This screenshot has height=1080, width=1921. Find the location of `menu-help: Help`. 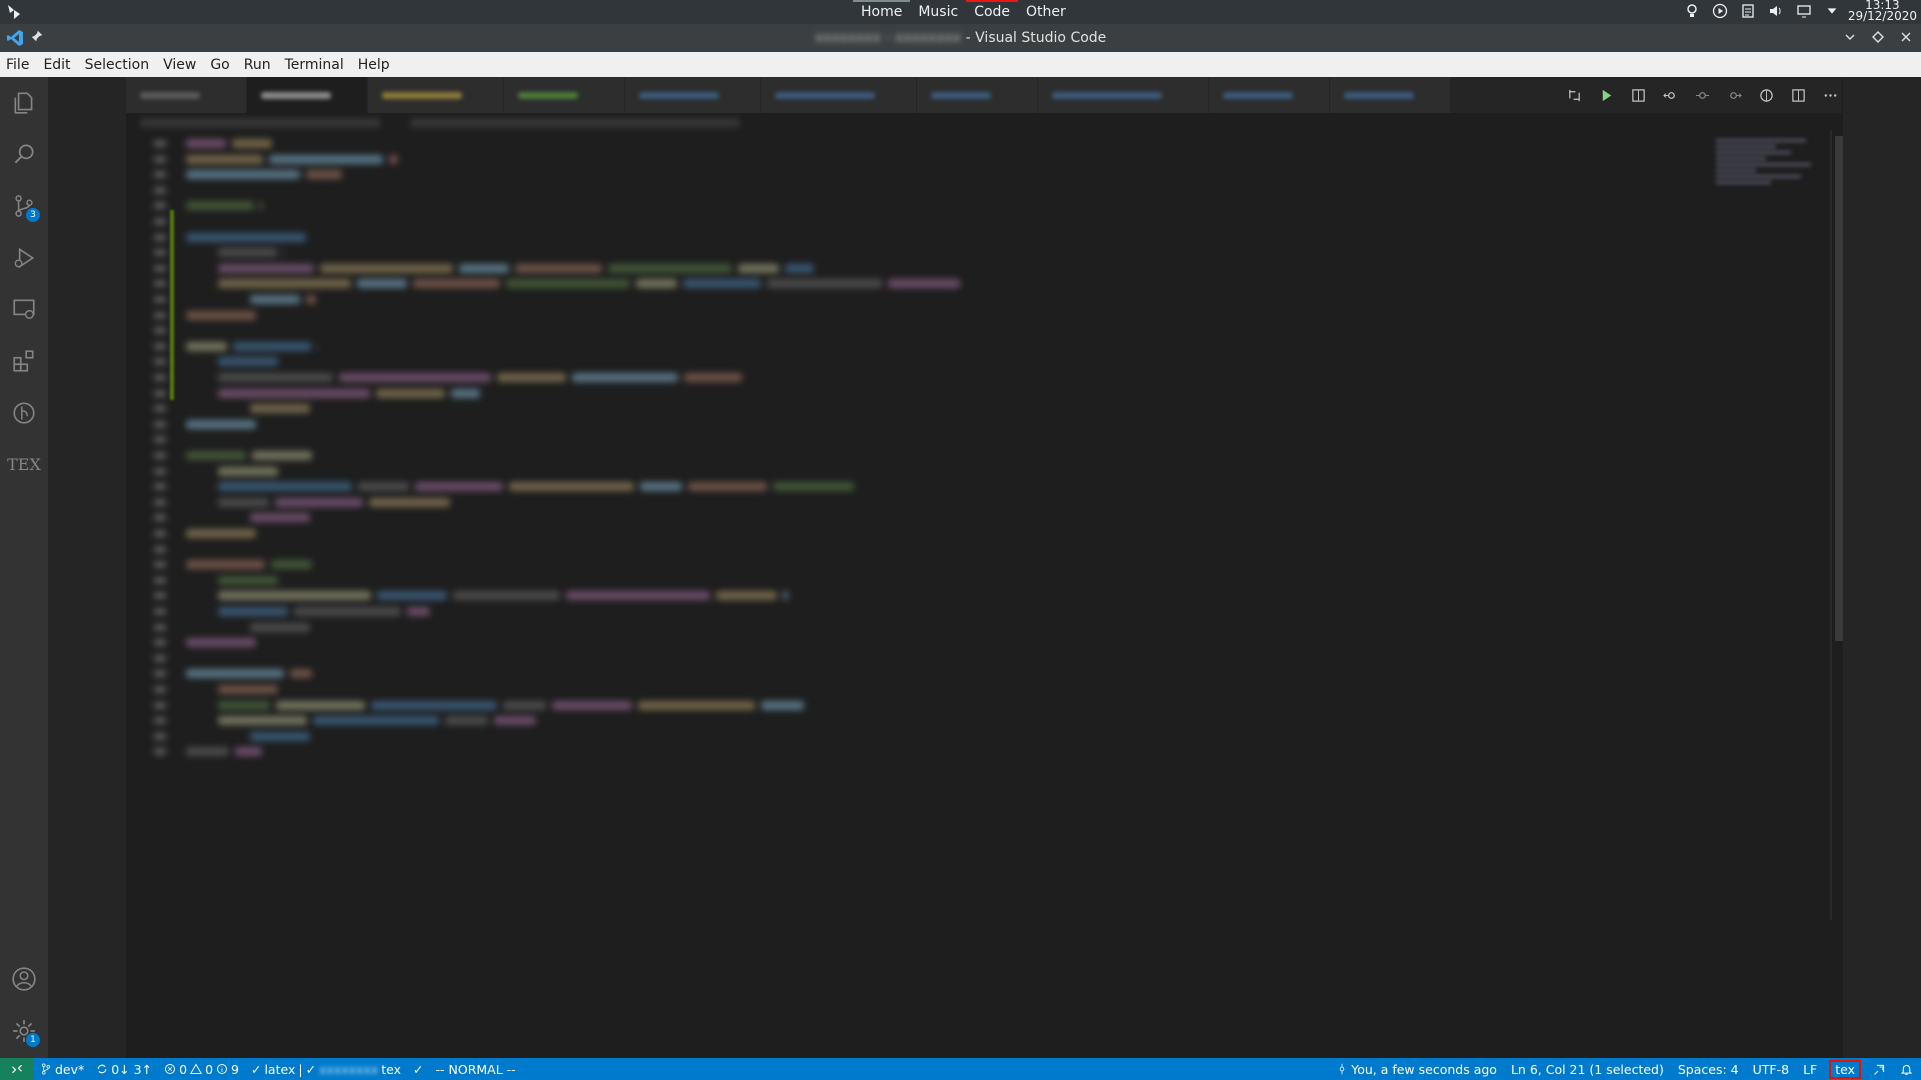

menu-help: Help is located at coordinates (374, 65).